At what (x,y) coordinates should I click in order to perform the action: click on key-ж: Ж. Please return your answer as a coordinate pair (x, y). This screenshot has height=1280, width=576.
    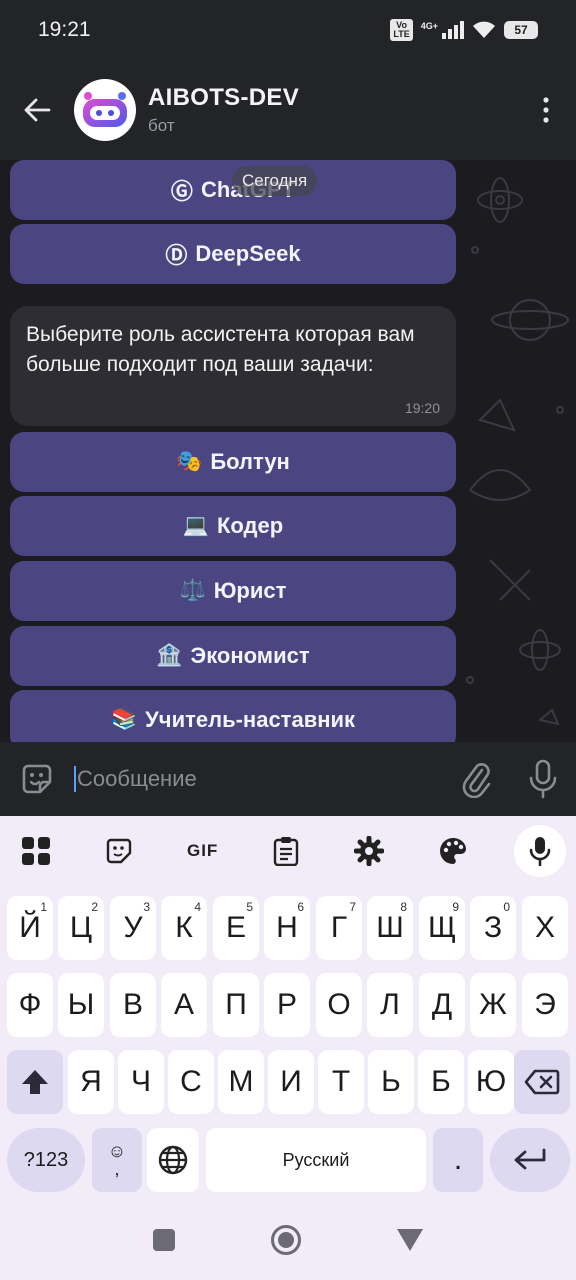
    Looking at the image, I should click on (493, 1005).